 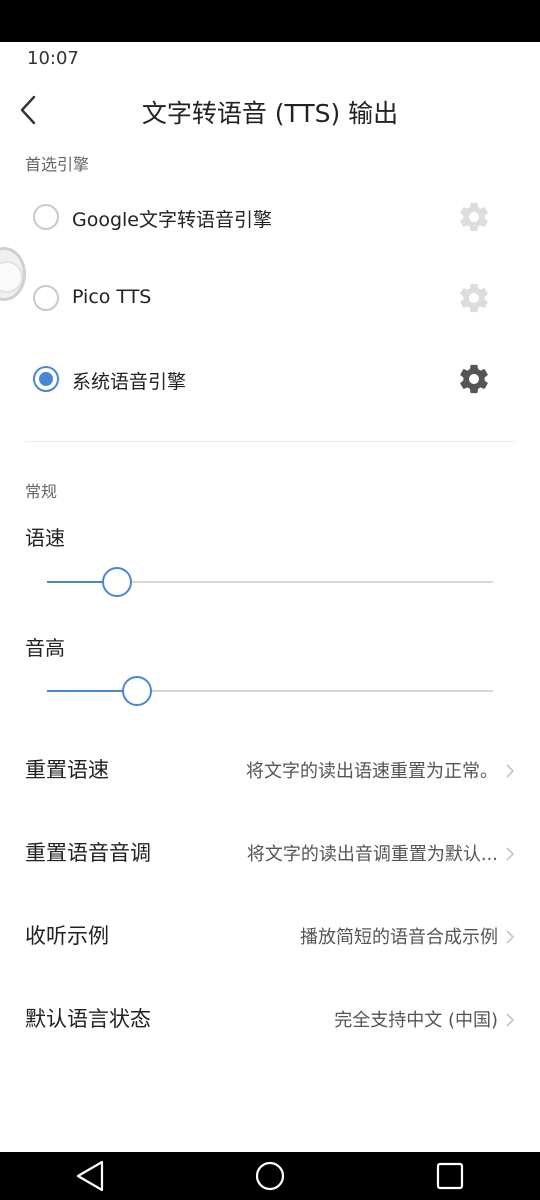 I want to click on engine-label: 系统语音引擎, so click(x=129, y=382).